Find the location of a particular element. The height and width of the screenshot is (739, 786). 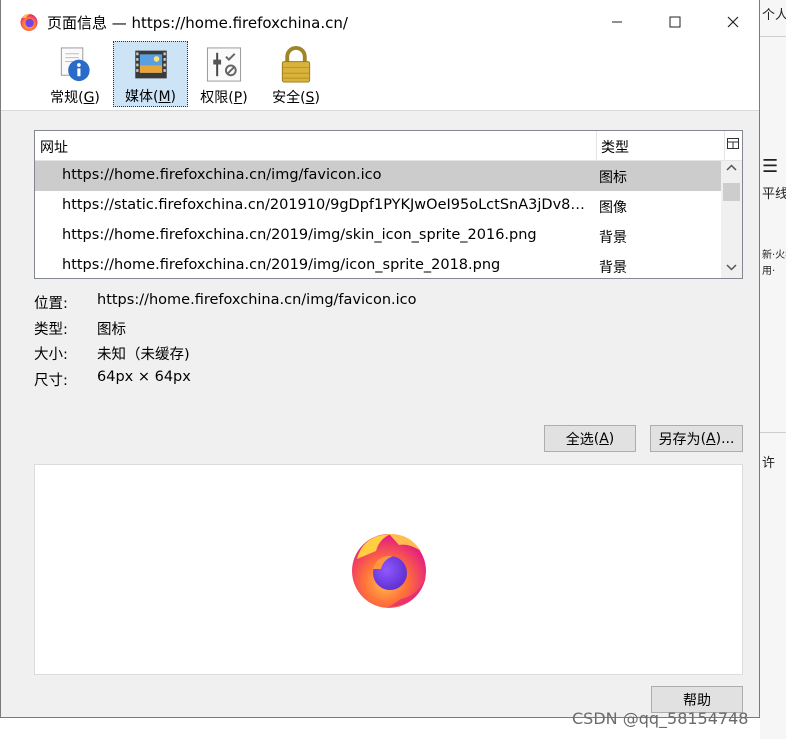

media-type: 图像 is located at coordinates (613, 208).